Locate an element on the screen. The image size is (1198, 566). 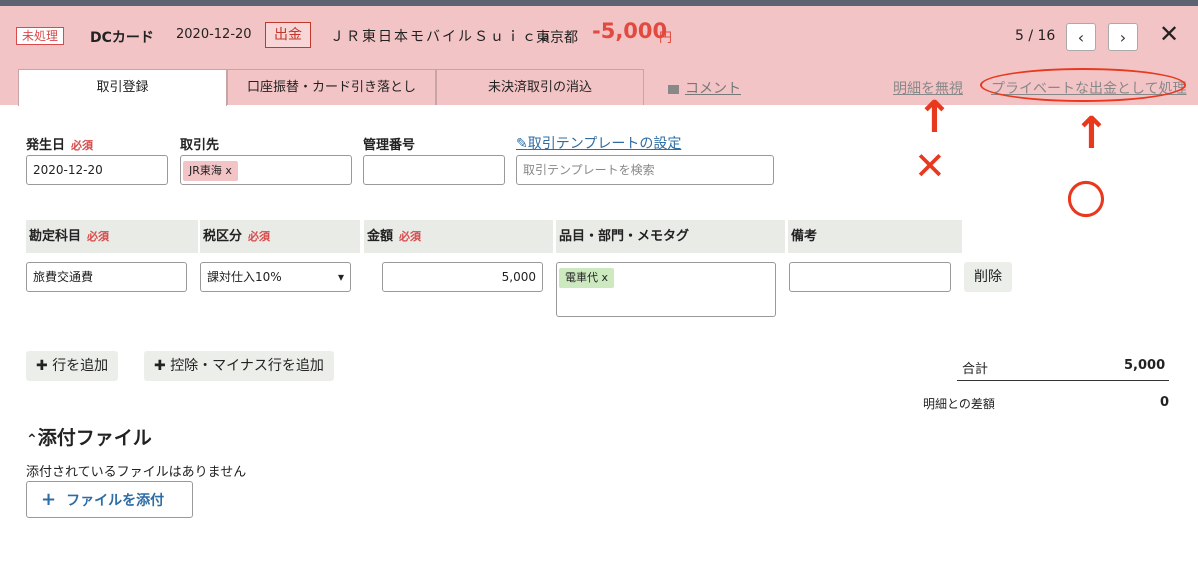
card-name: DCカード is located at coordinates (122, 38).